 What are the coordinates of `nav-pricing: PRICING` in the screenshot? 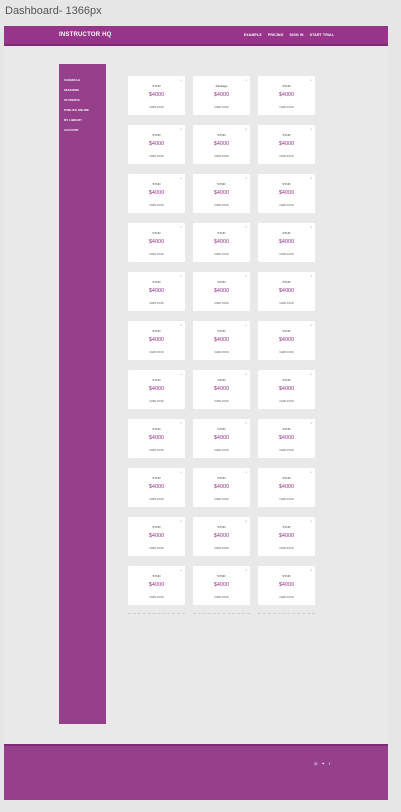 It's located at (276, 35).